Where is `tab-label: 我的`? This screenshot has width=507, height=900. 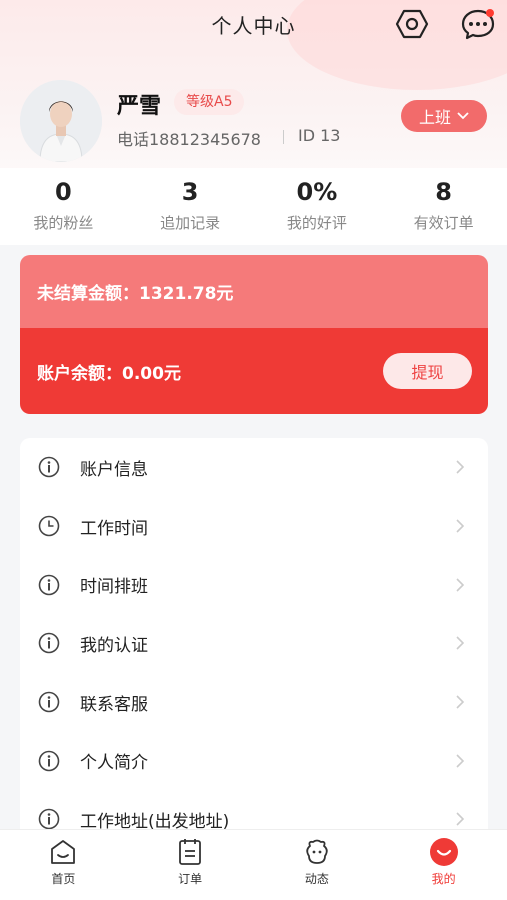 tab-label: 我的 is located at coordinates (443, 879).